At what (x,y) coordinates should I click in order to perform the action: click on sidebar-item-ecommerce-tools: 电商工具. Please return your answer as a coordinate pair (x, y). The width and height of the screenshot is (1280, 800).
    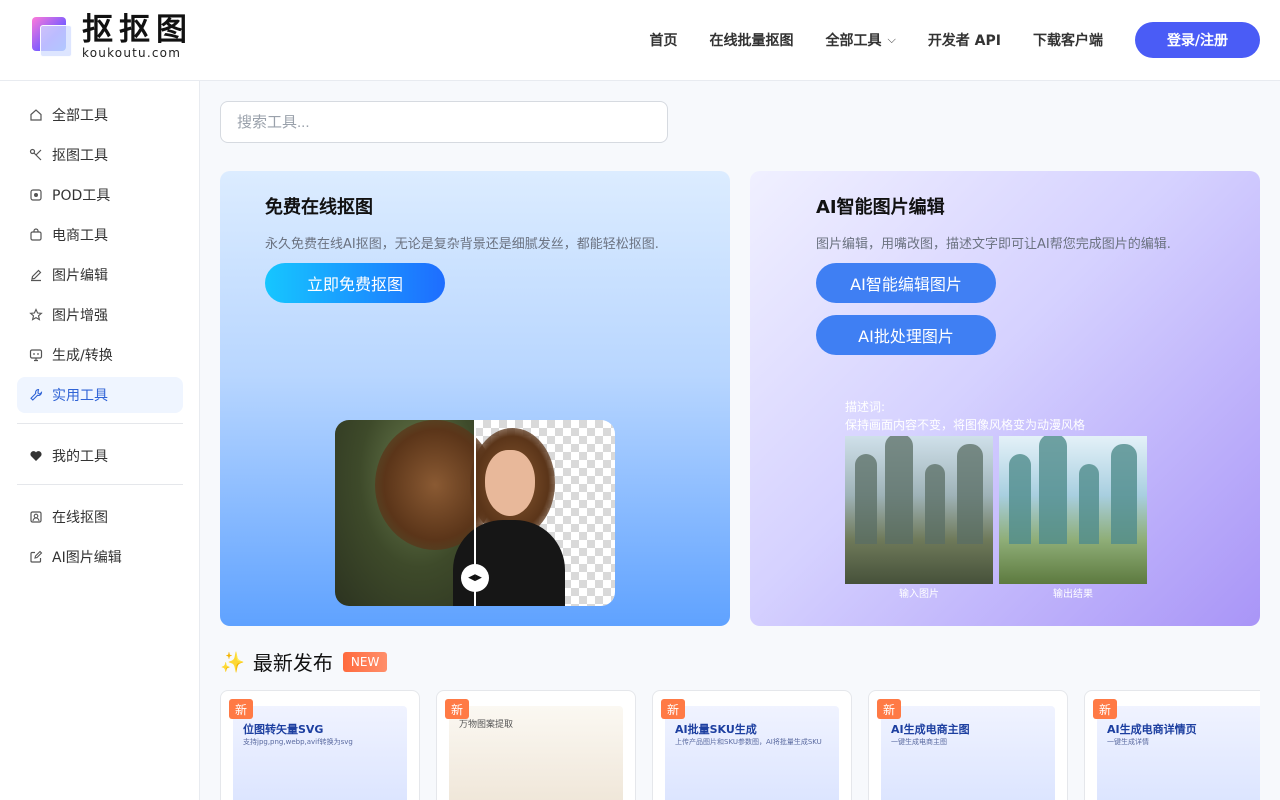
    Looking at the image, I should click on (100, 235).